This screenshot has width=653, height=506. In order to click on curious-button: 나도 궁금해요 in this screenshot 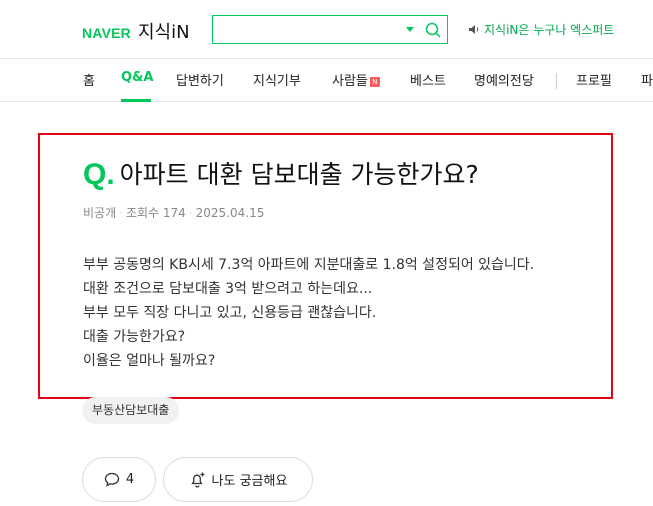, I will do `click(238, 479)`.